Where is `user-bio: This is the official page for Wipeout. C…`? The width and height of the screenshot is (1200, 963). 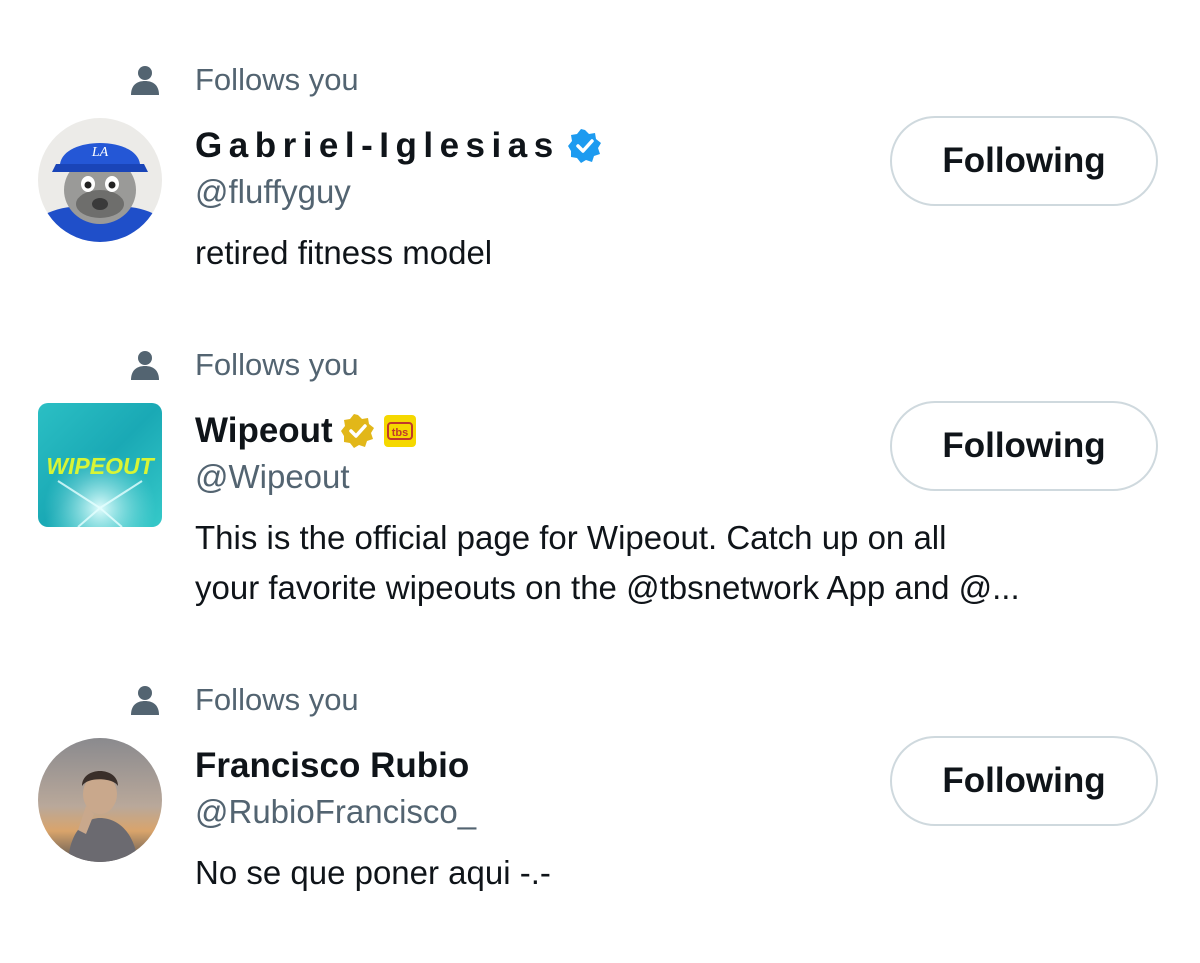
user-bio: This is the official page for Wipeout. C… is located at coordinates (685, 563).